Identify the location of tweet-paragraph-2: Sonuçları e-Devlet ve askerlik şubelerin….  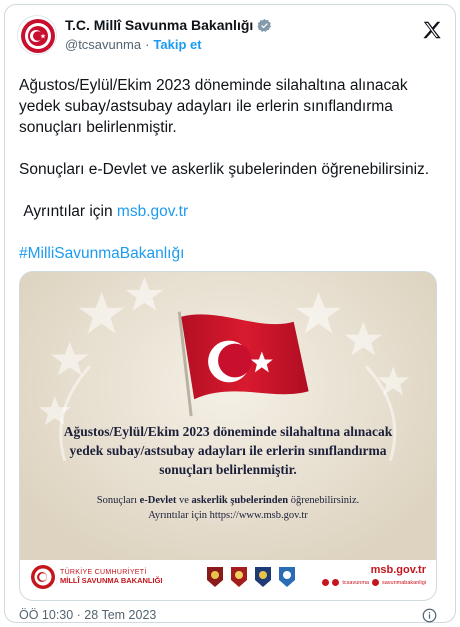
(224, 169).